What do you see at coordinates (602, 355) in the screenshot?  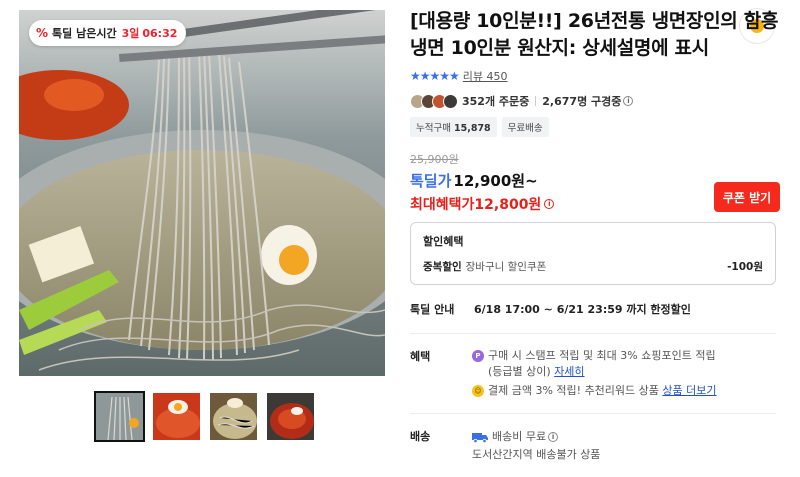 I see `benefit-line1-text: 구매 시 스탬프 적립 및 최대 3% 쇼핑포인트 적립` at bounding box center [602, 355].